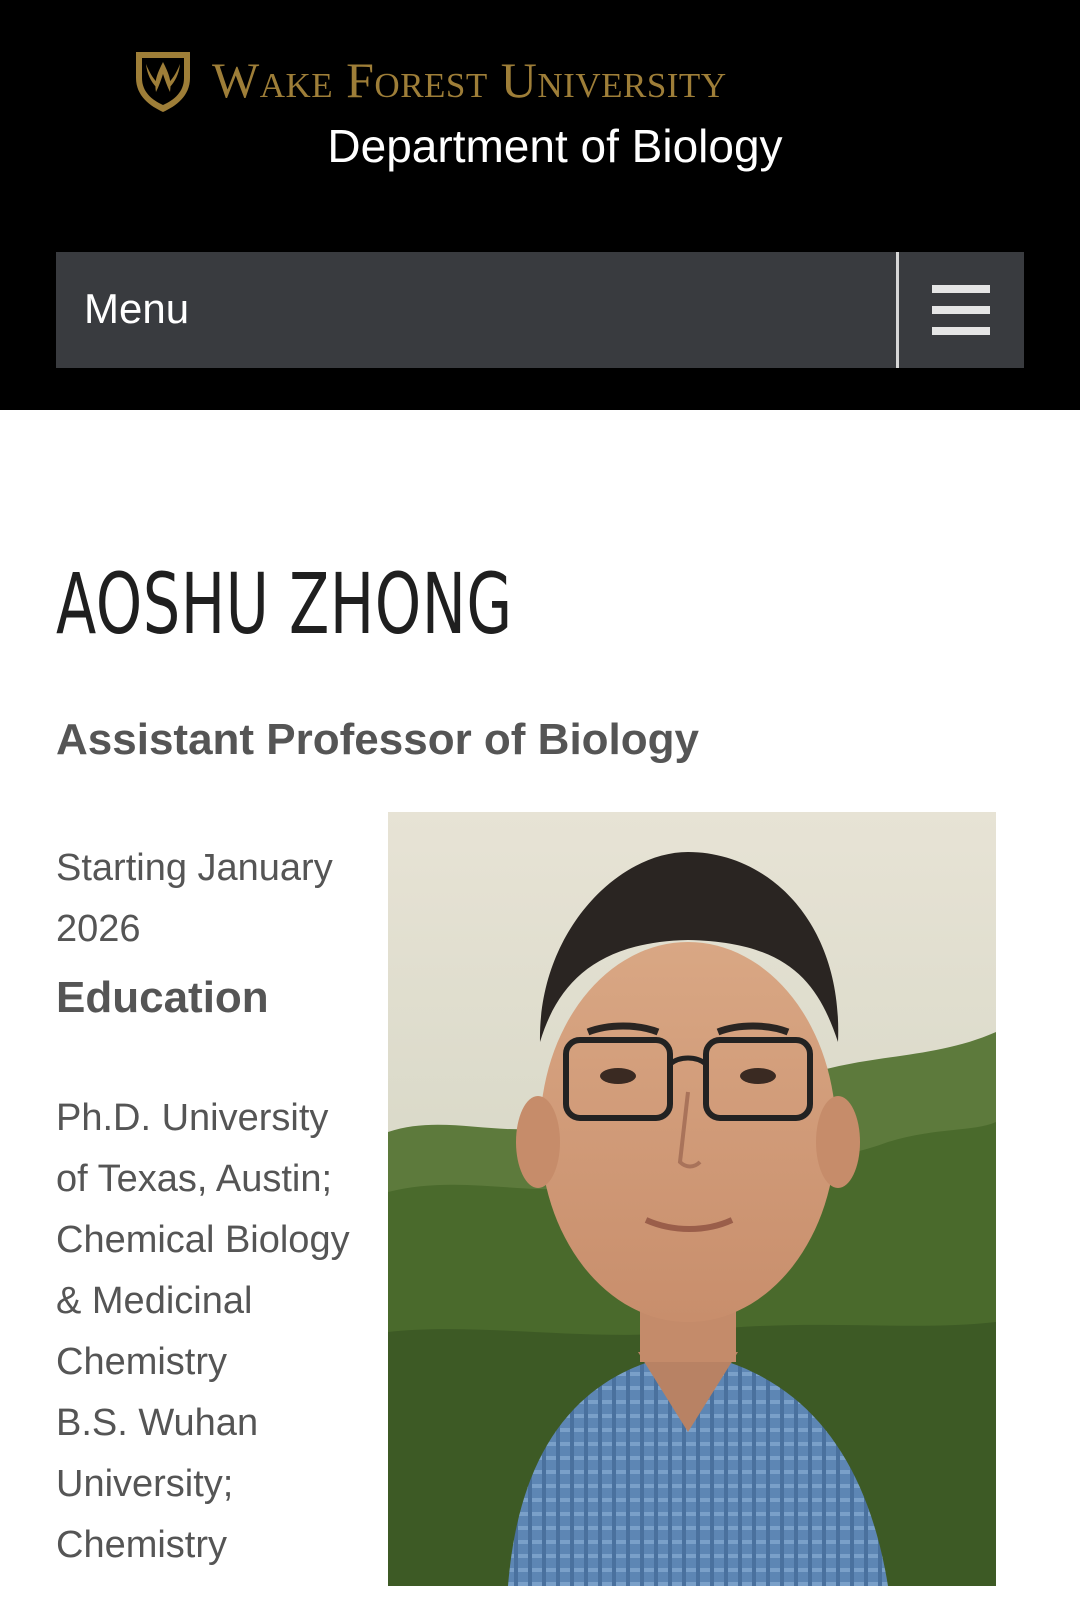  I want to click on start-date-line: 2026, so click(98, 929).